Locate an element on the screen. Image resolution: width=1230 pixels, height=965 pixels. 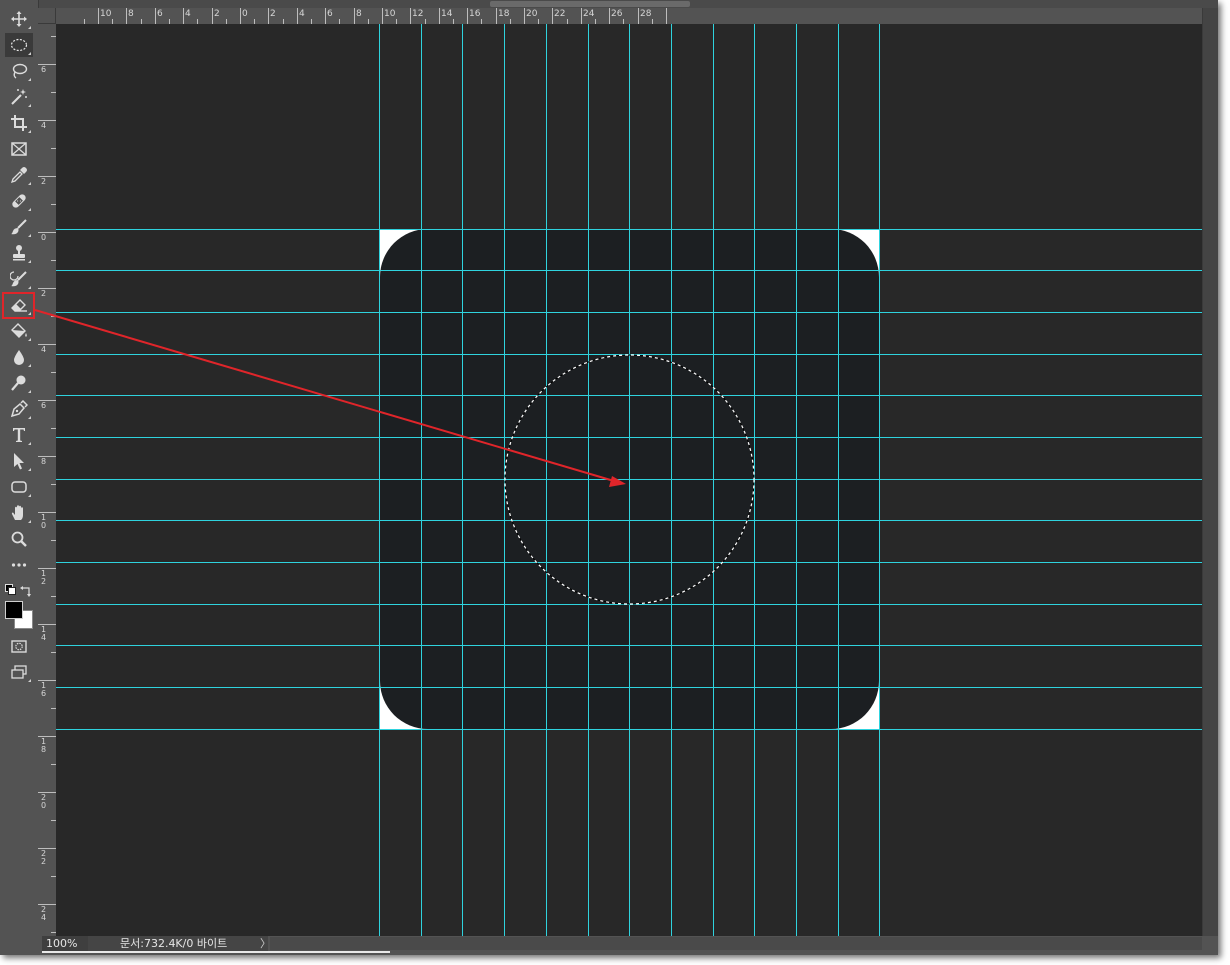
dodge-tool is located at coordinates (19, 383).